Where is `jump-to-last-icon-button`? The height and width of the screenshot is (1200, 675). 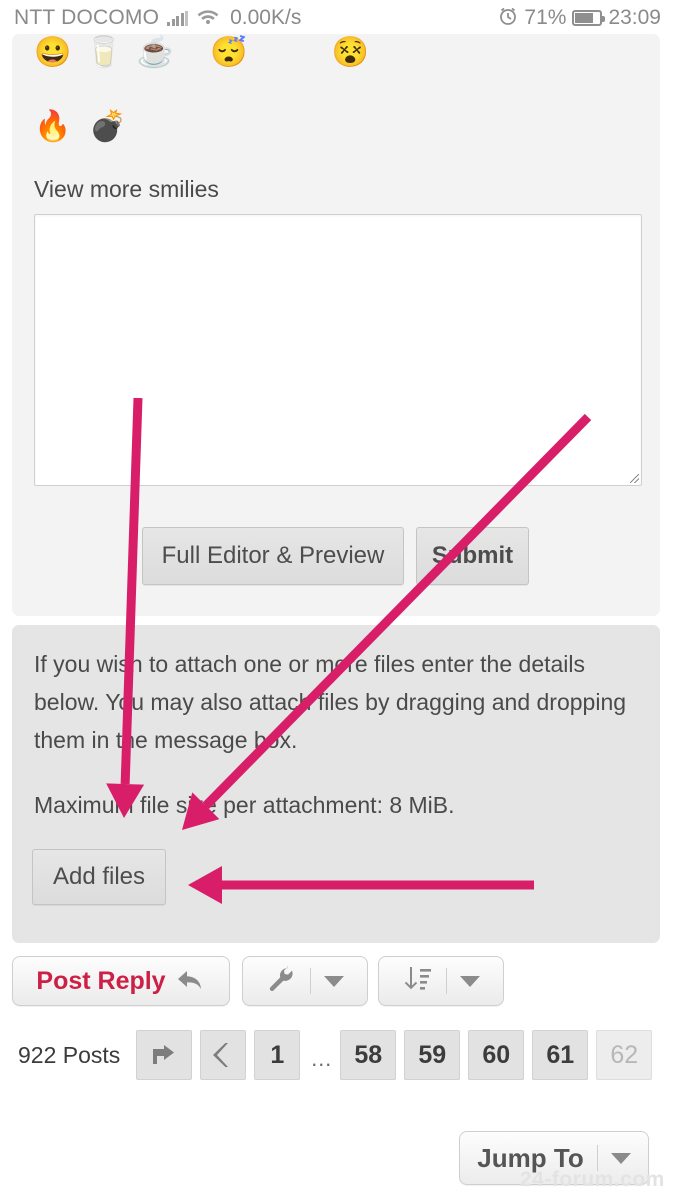 jump-to-last-icon-button is located at coordinates (164, 1055).